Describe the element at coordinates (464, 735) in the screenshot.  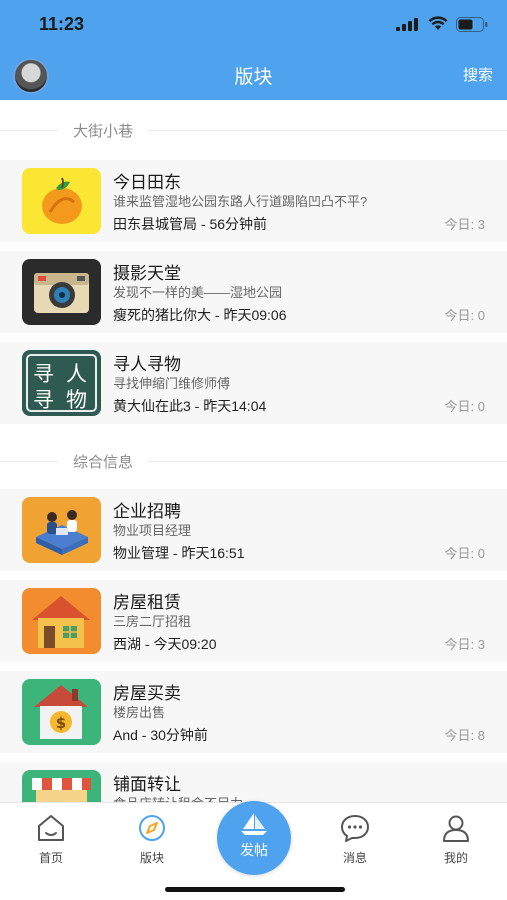
I see `today-count: 今日: 8` at that location.